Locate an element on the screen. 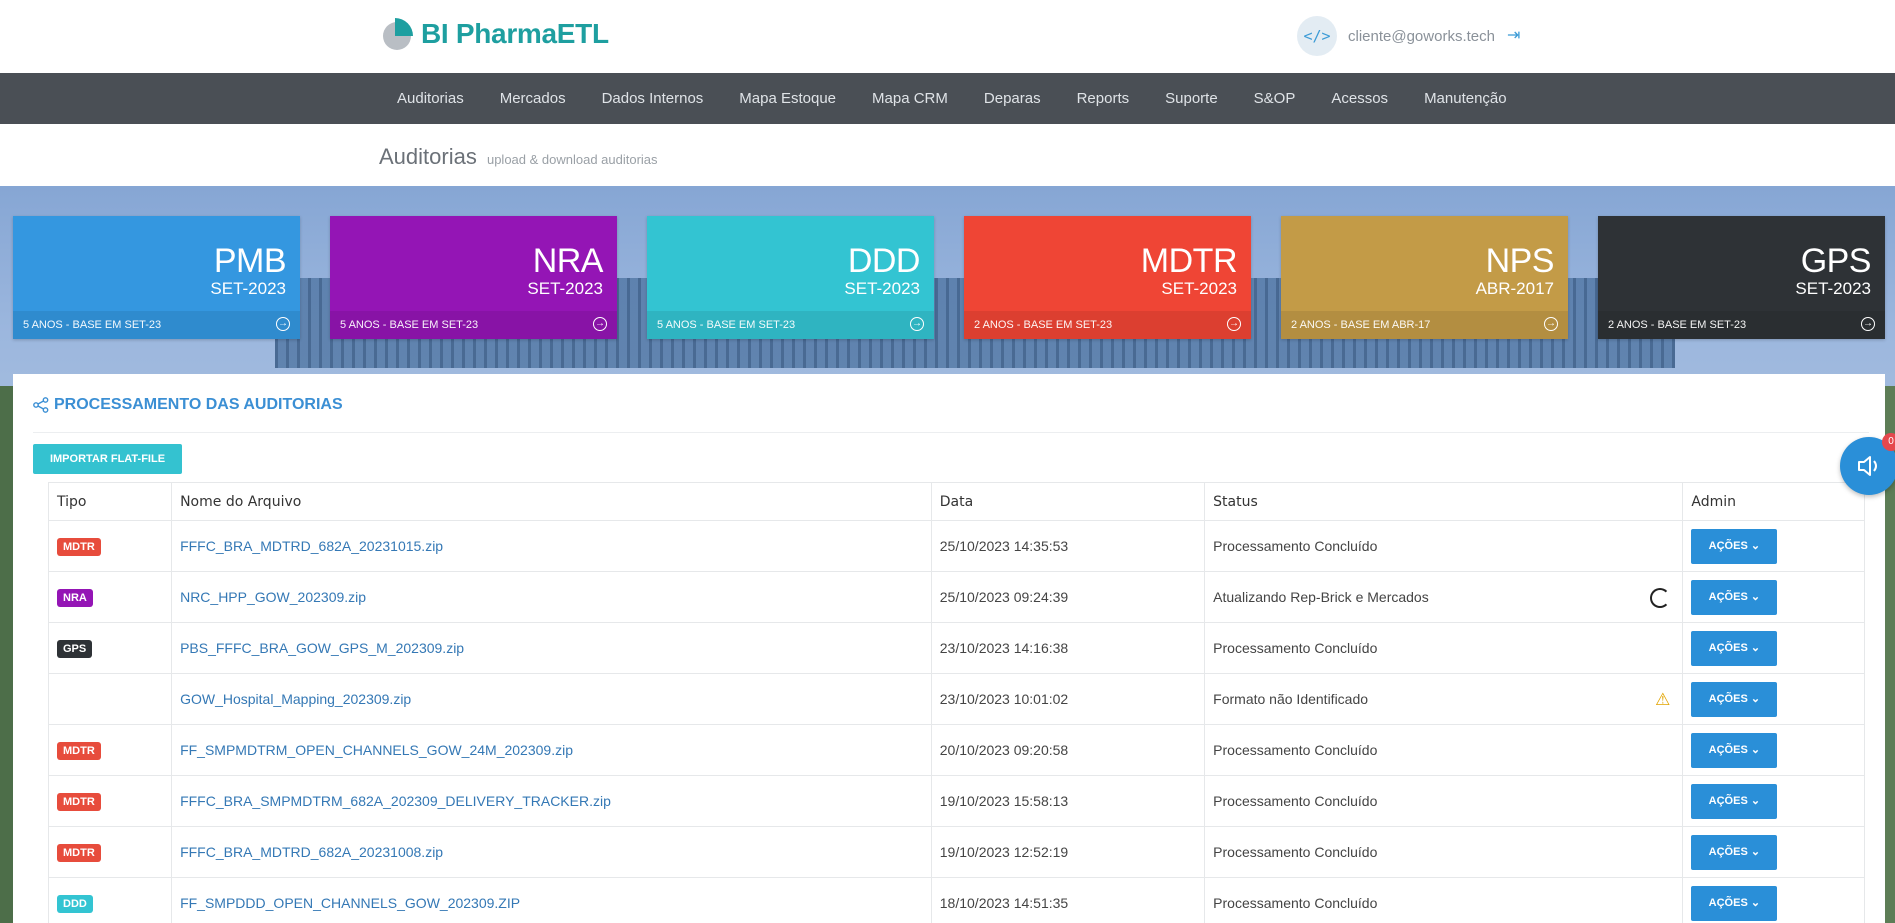 This screenshot has height=923, width=1895. card-footer-text: 5 ANOS - BASE EM SET-23 is located at coordinates (409, 325).